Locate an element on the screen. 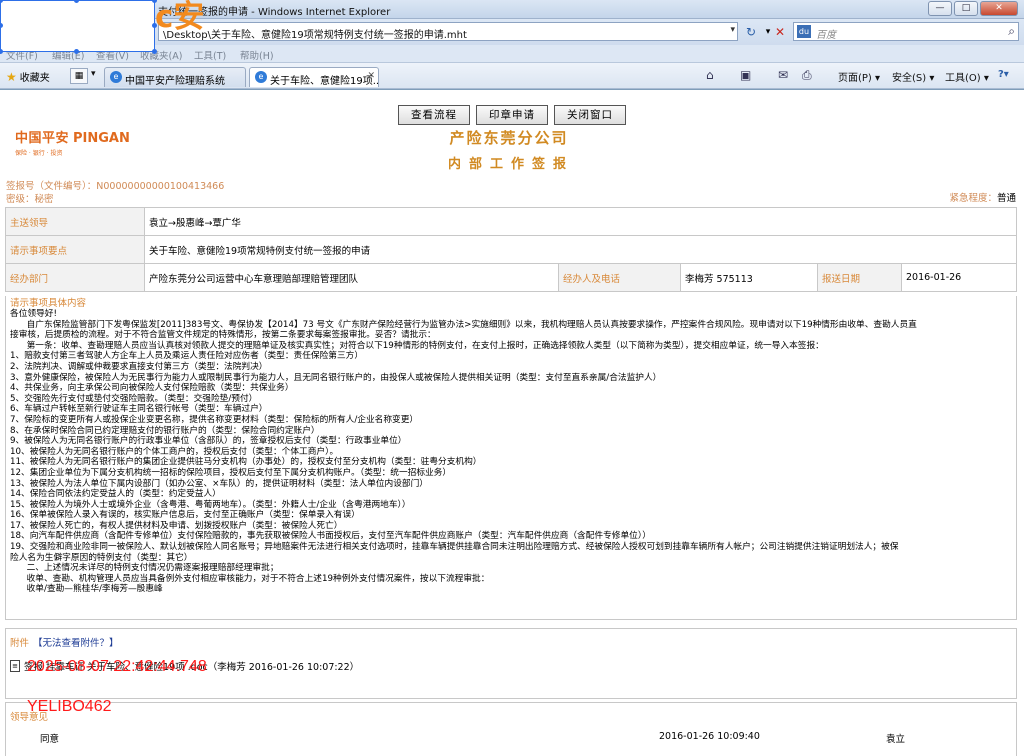 This screenshot has height=756, width=1024. person-label: 经办人及电话 is located at coordinates (619, 277).